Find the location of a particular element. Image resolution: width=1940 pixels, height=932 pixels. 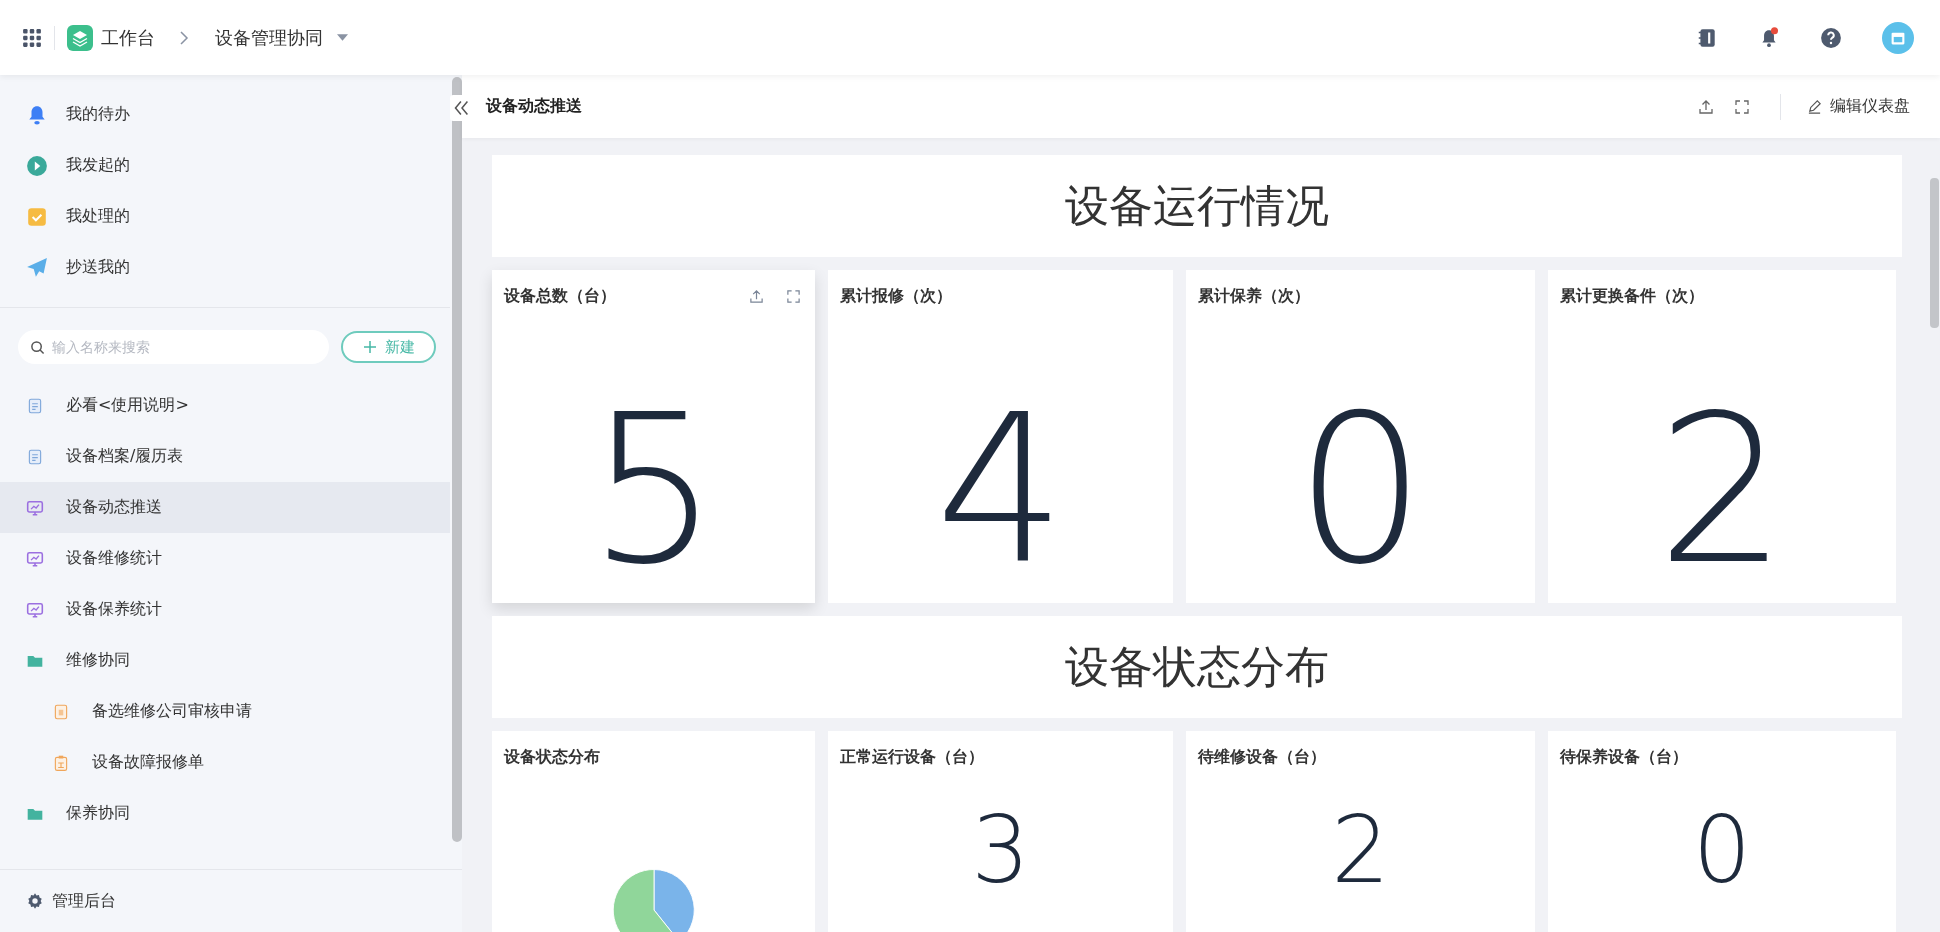

card-title: 累计保养（次） is located at coordinates (1254, 296).